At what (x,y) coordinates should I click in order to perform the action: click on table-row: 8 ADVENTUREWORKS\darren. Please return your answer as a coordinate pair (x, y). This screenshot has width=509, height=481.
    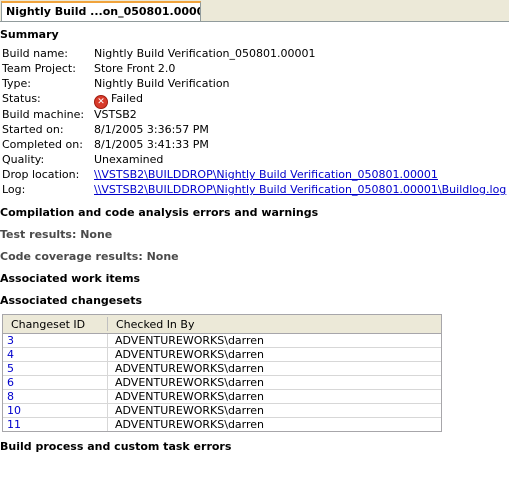
    Looking at the image, I should click on (222, 397).